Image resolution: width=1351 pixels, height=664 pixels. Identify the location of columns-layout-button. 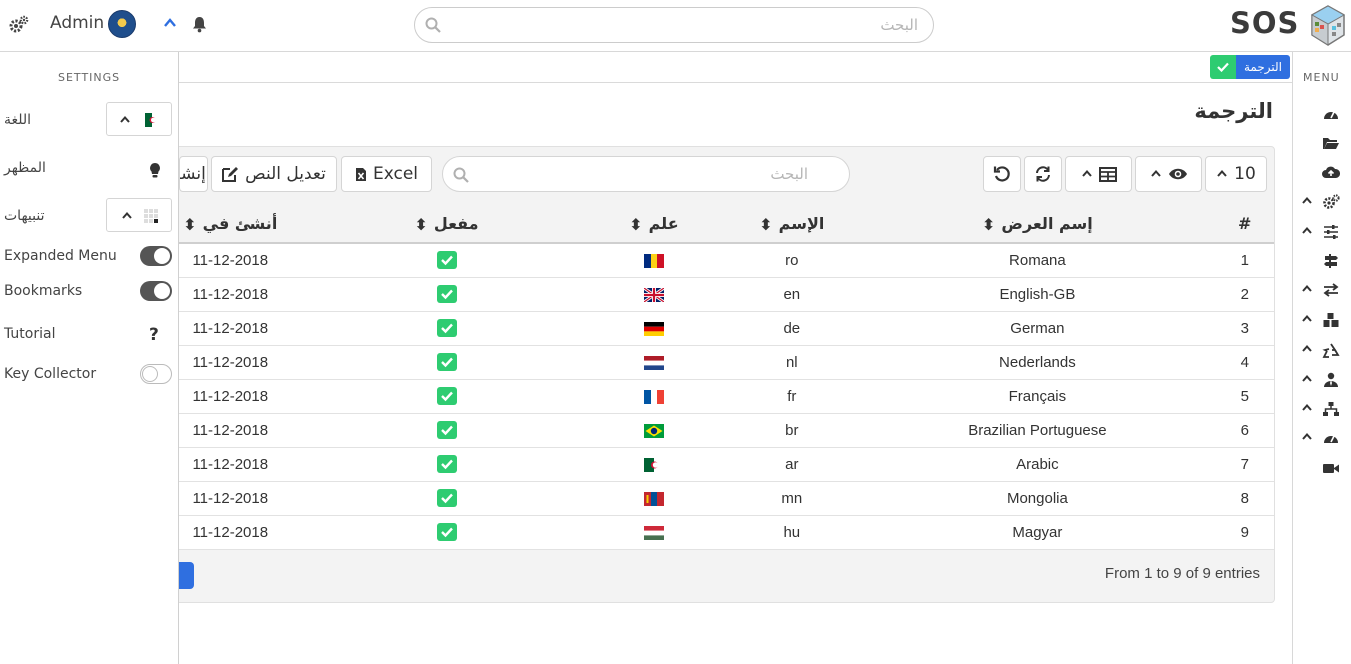
(1098, 174).